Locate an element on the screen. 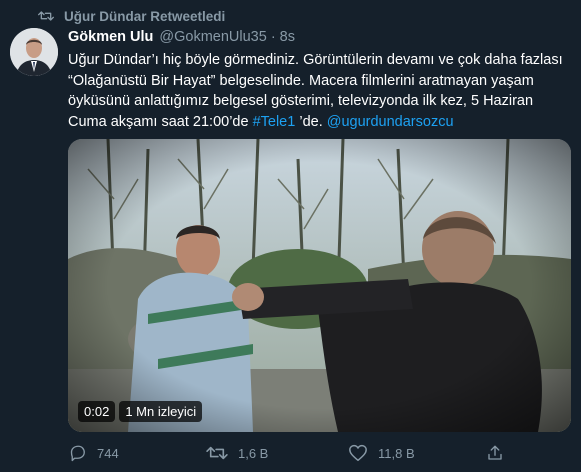  avatar is located at coordinates (34, 52).